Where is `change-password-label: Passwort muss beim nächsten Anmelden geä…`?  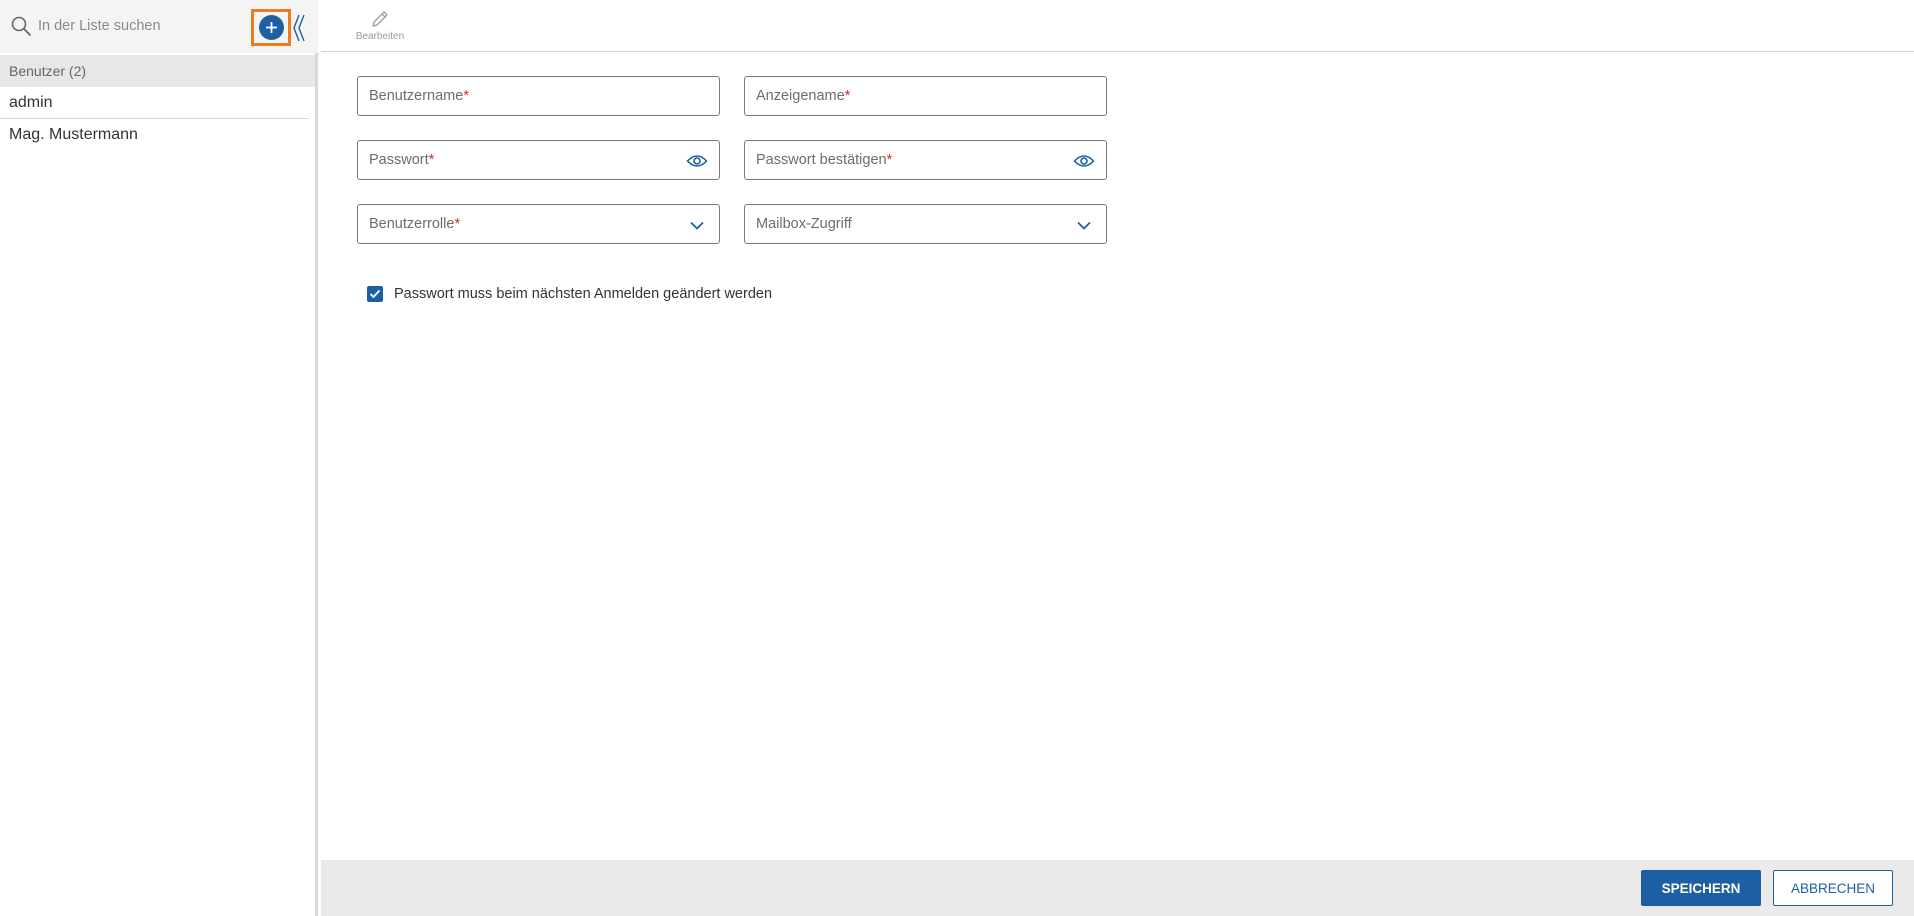 change-password-label: Passwort muss beim nächsten Anmelden geä… is located at coordinates (583, 294).